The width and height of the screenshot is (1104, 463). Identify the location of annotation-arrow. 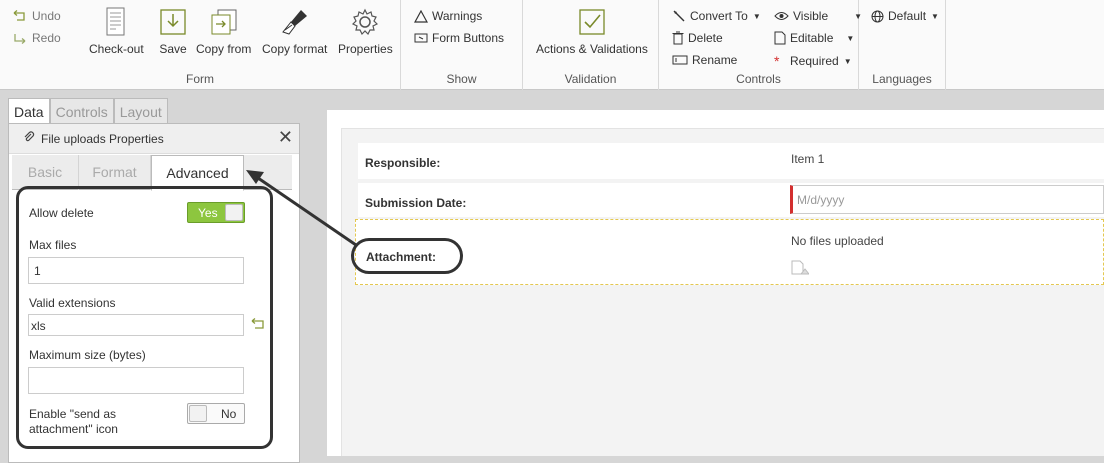
(301, 208).